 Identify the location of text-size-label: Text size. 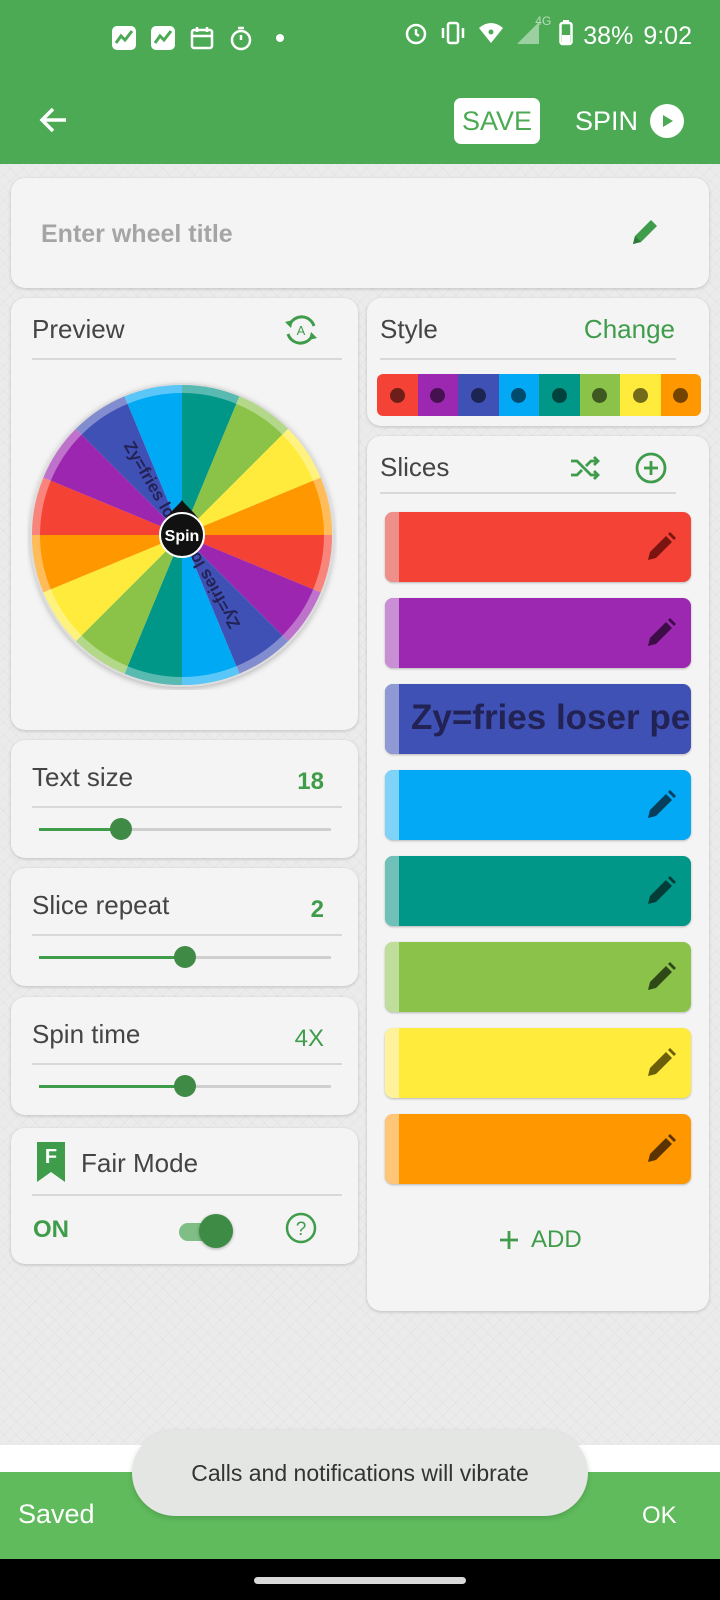
(83, 777).